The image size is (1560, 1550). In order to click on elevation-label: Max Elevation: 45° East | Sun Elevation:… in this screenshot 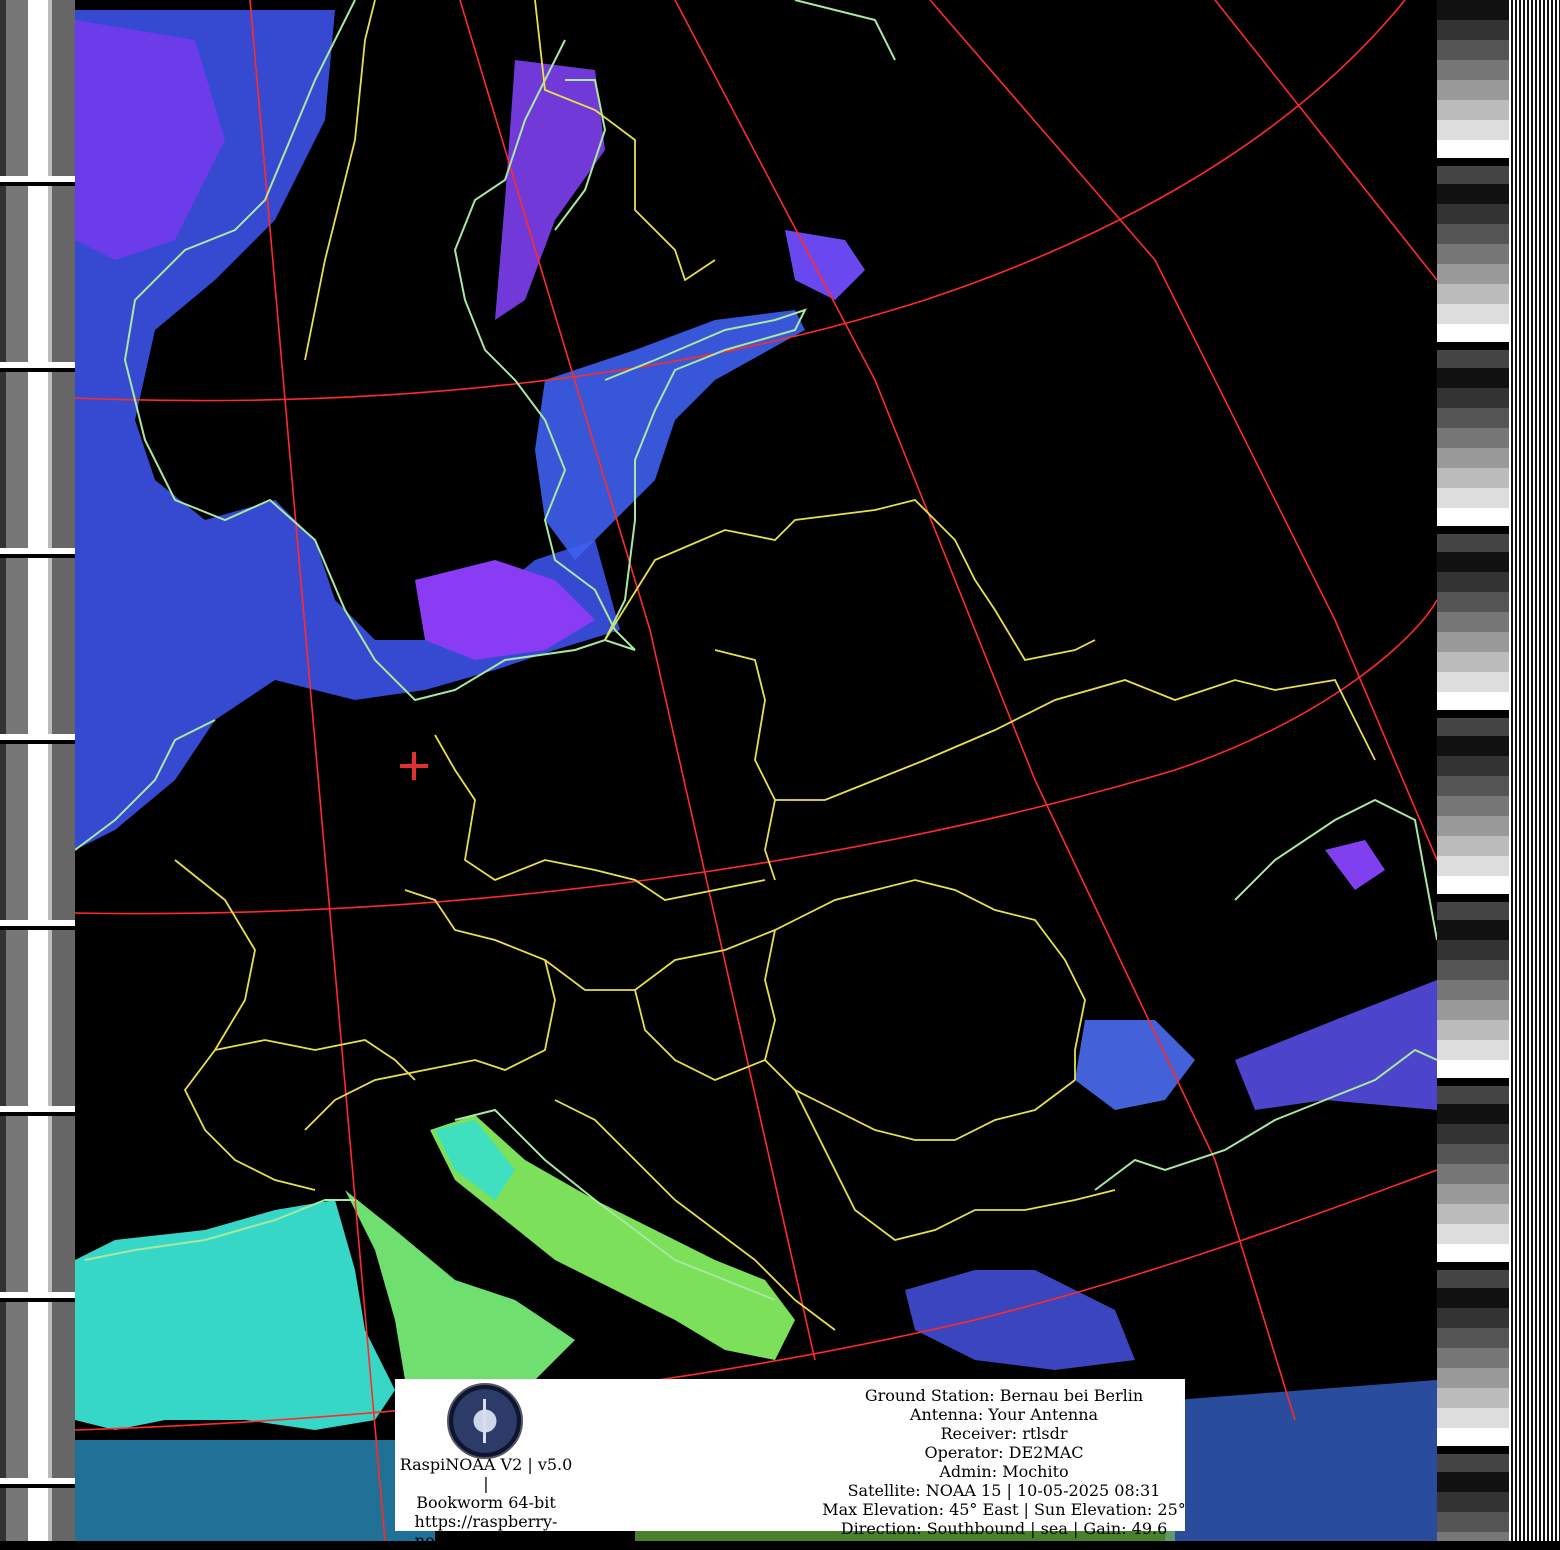, I will do `click(1004, 1509)`.